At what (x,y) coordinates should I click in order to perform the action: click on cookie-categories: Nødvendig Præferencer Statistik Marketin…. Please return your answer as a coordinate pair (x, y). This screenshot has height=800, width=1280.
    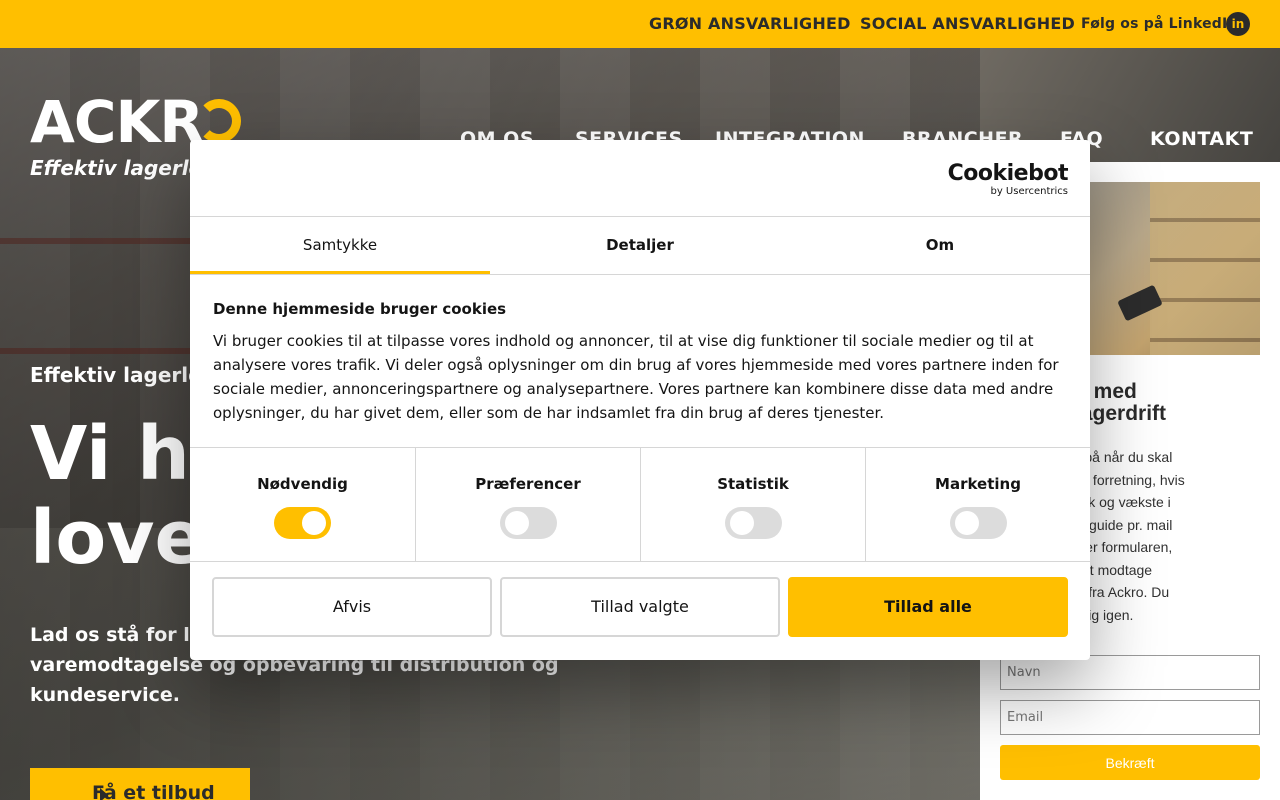
    Looking at the image, I should click on (640, 504).